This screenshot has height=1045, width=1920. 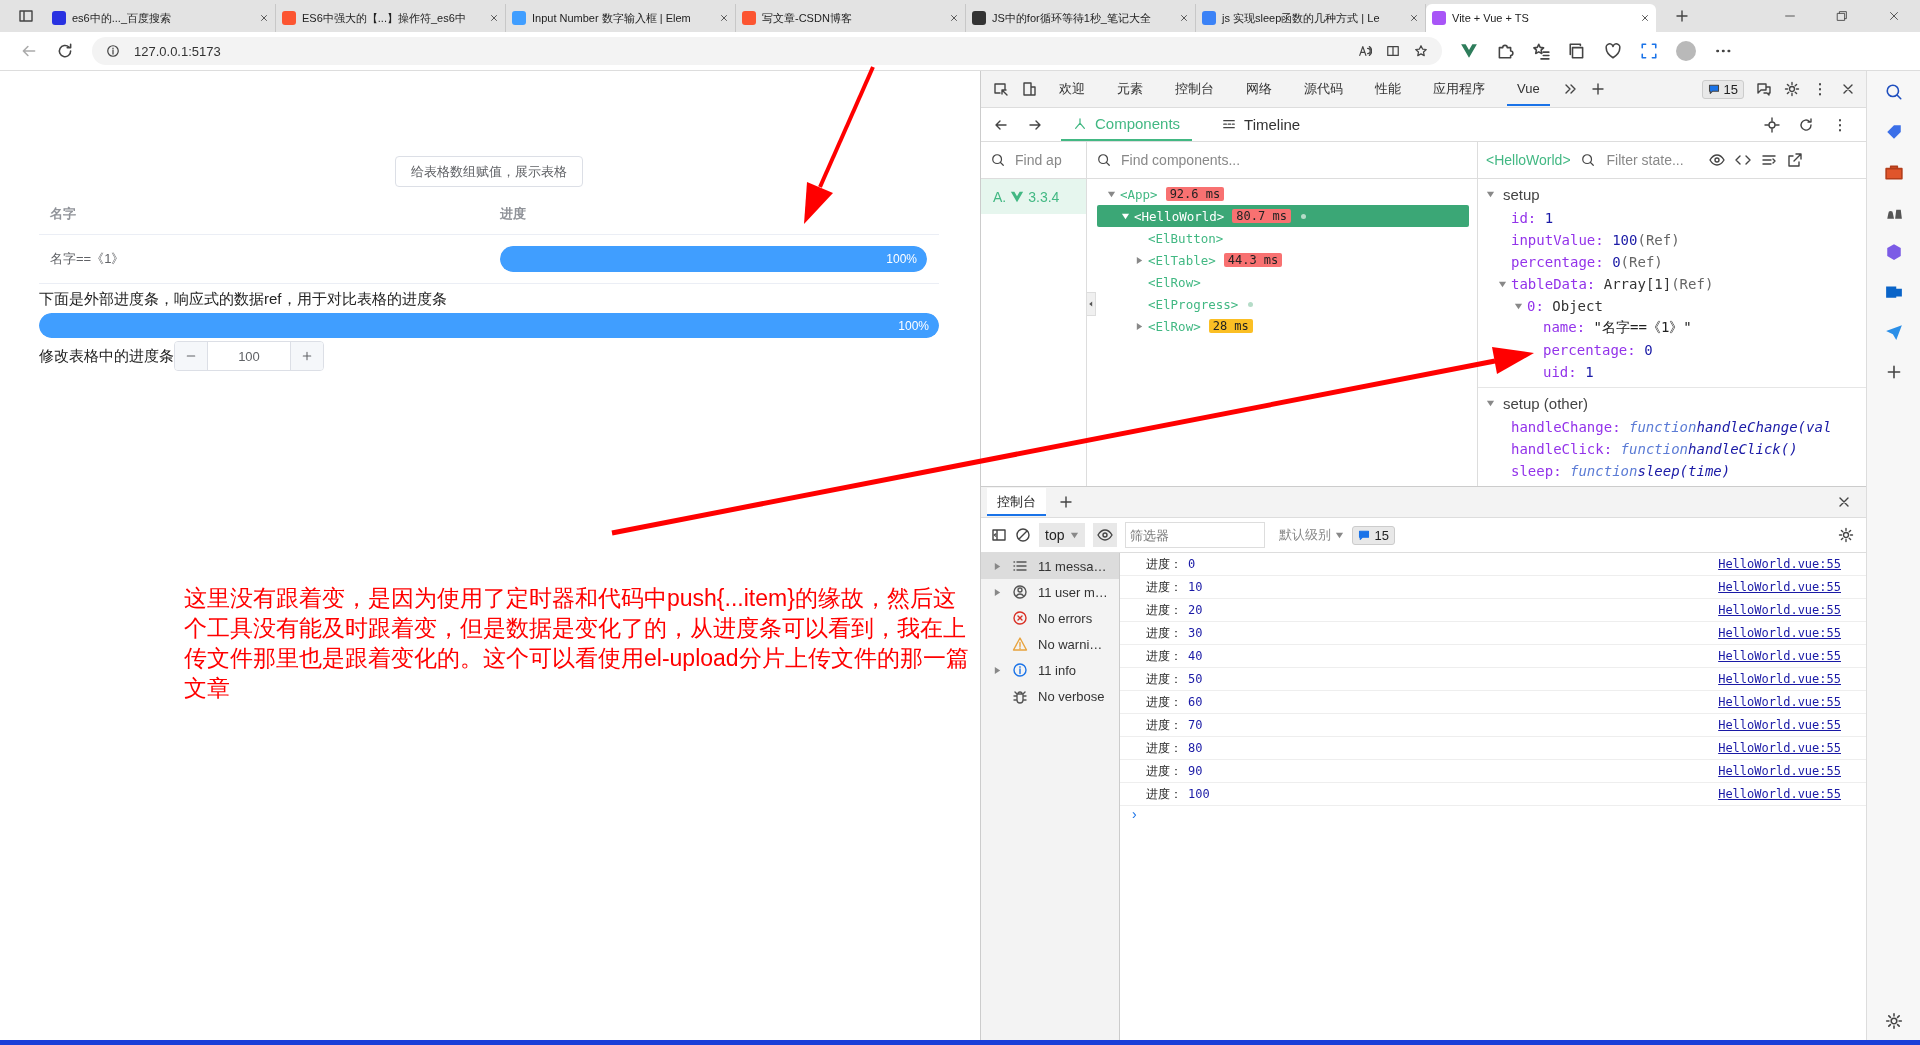 I want to click on open-external-icon, so click(x=1794, y=160).